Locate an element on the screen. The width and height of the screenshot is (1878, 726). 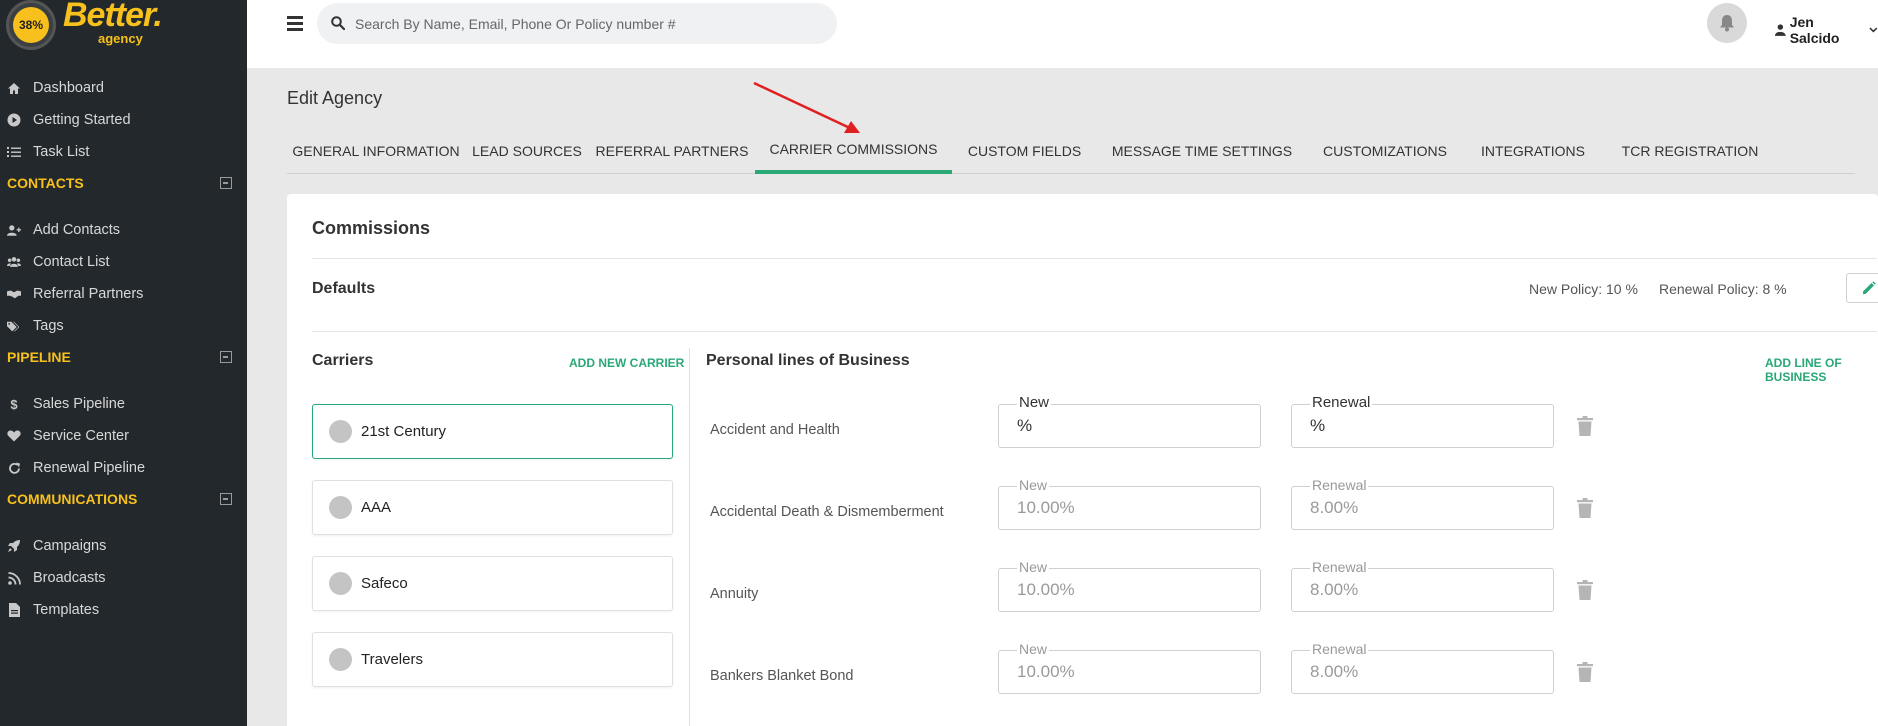
sidebar-item-tags: Tags is located at coordinates (123, 326).